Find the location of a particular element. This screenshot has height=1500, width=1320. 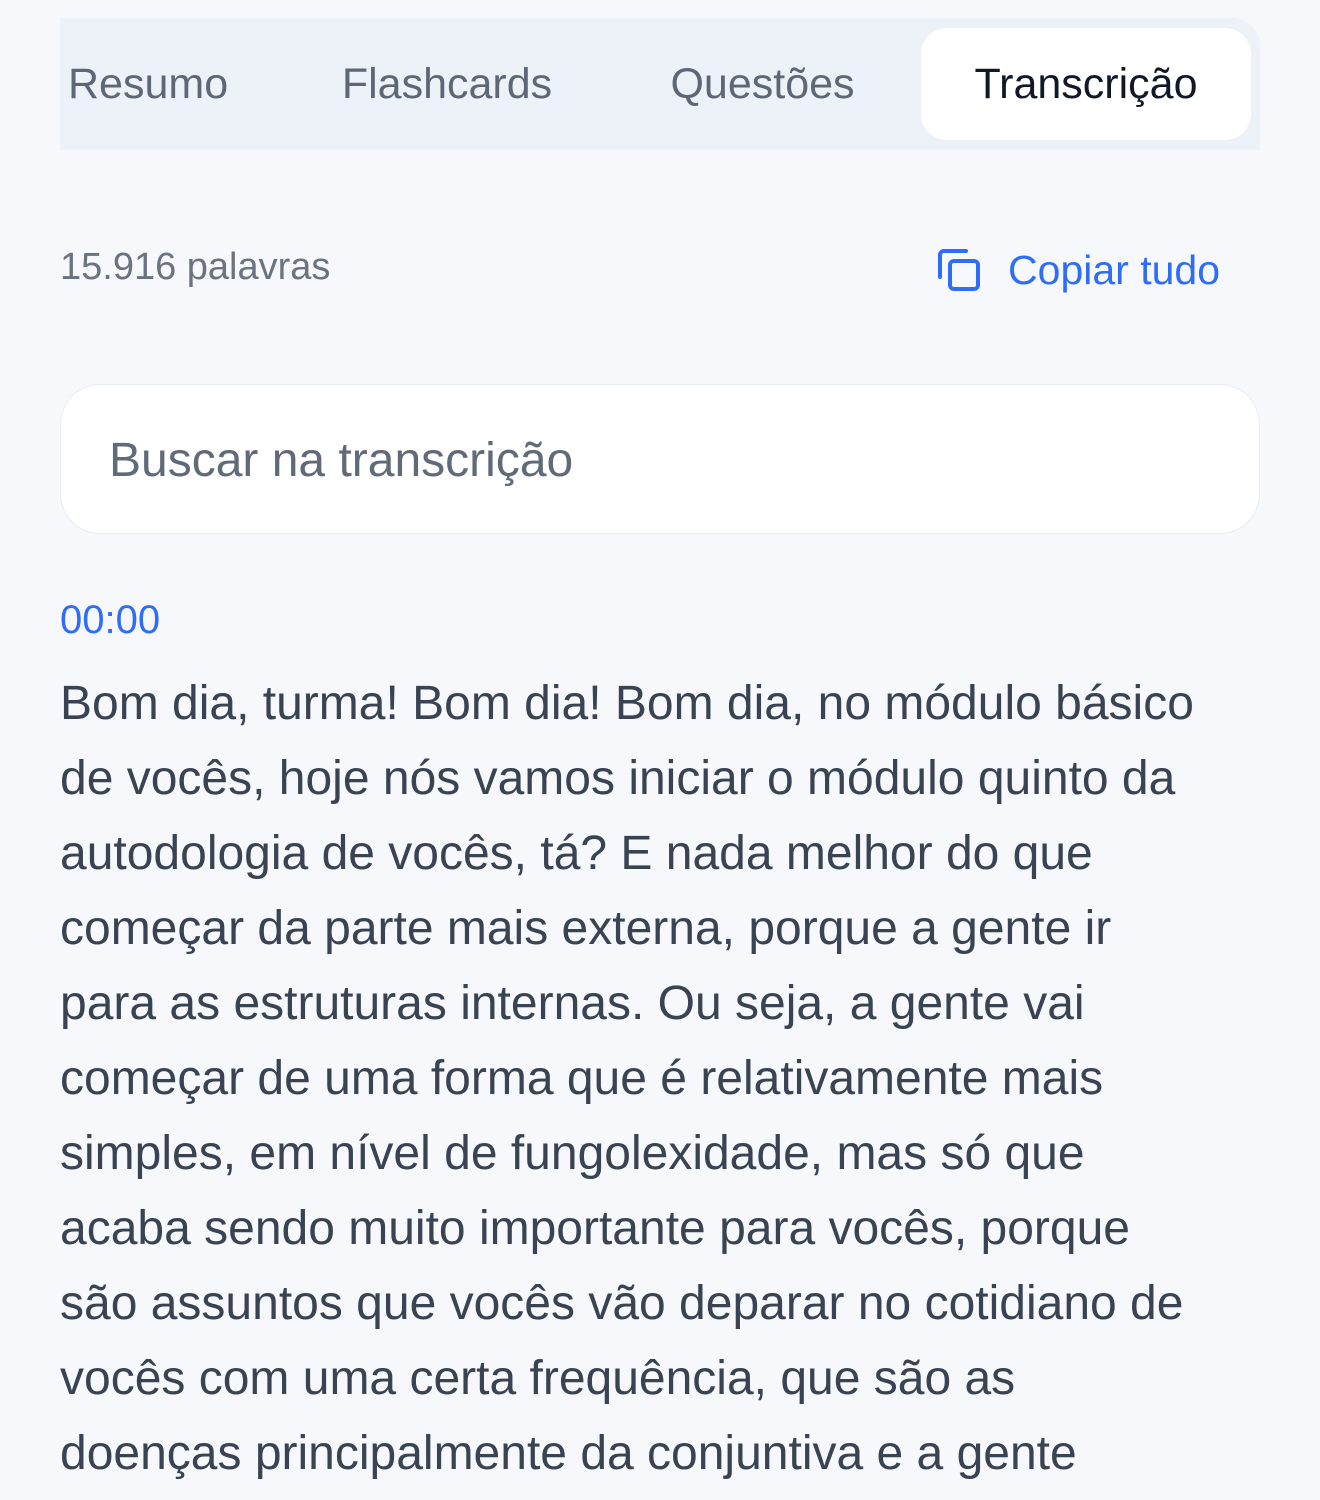

copy-all-button: Copiar tudo is located at coordinates (1078, 270).